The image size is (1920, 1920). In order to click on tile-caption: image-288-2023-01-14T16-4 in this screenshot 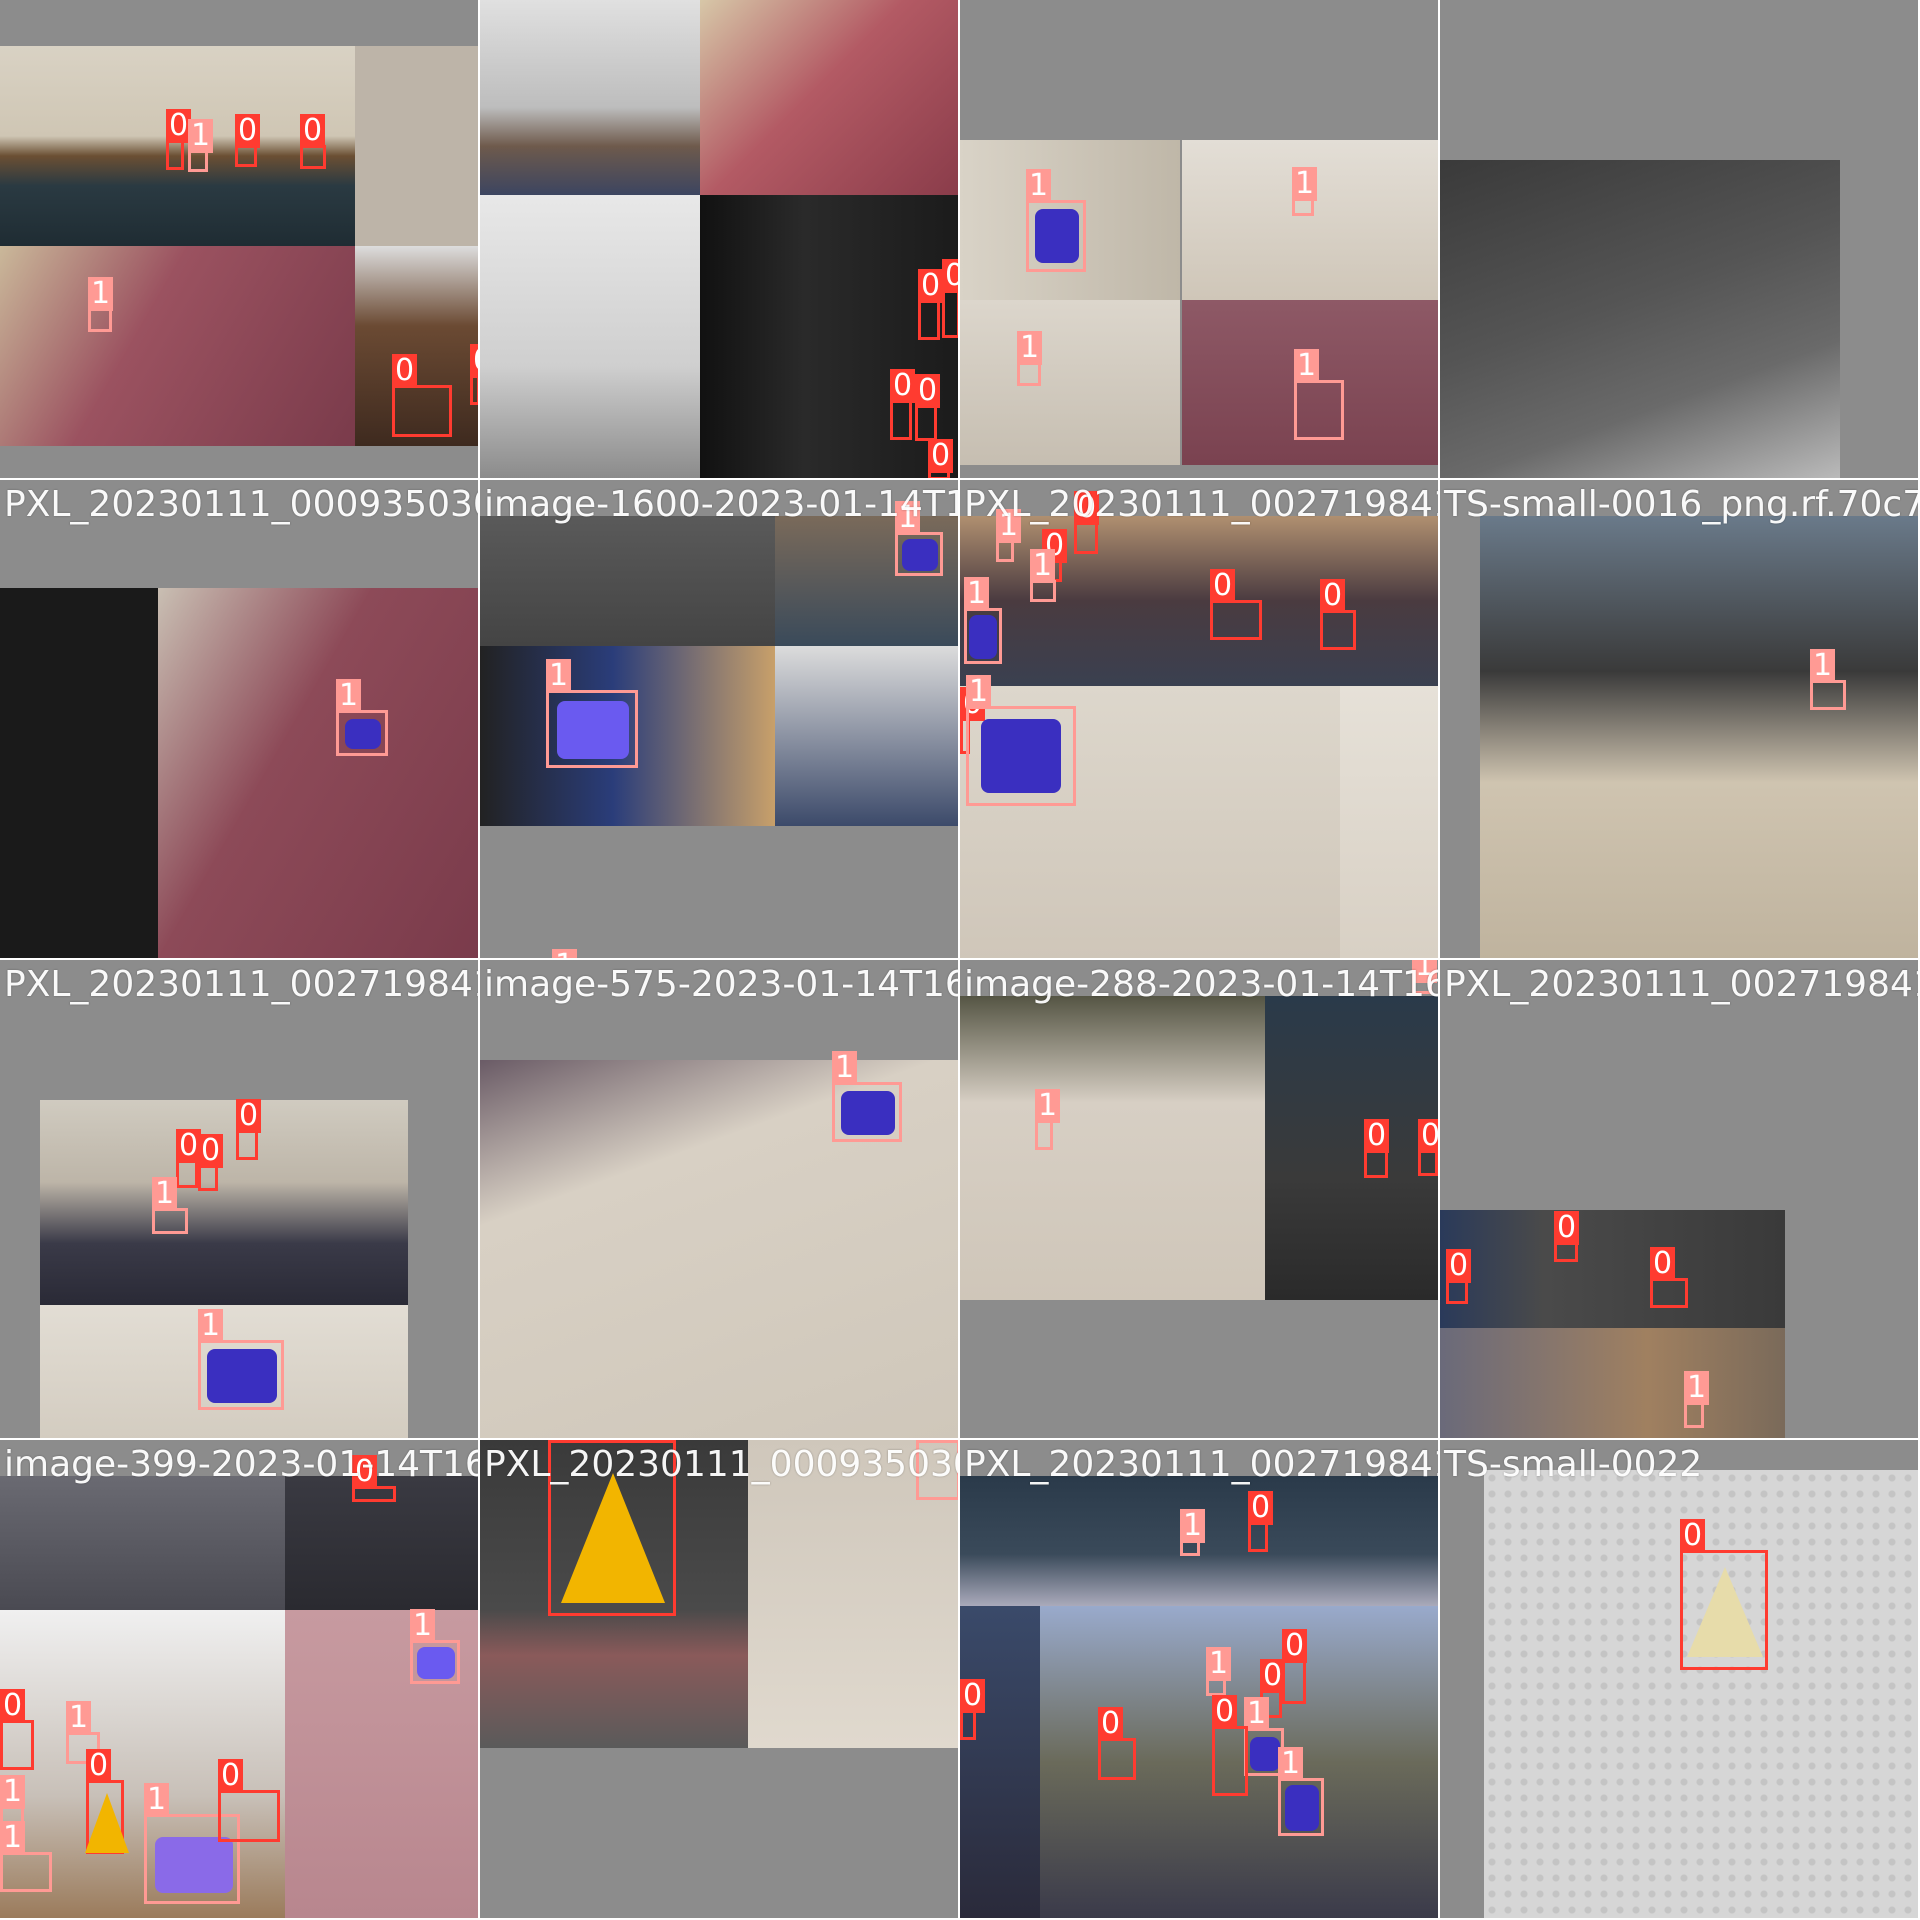, I will do `click(1202, 984)`.